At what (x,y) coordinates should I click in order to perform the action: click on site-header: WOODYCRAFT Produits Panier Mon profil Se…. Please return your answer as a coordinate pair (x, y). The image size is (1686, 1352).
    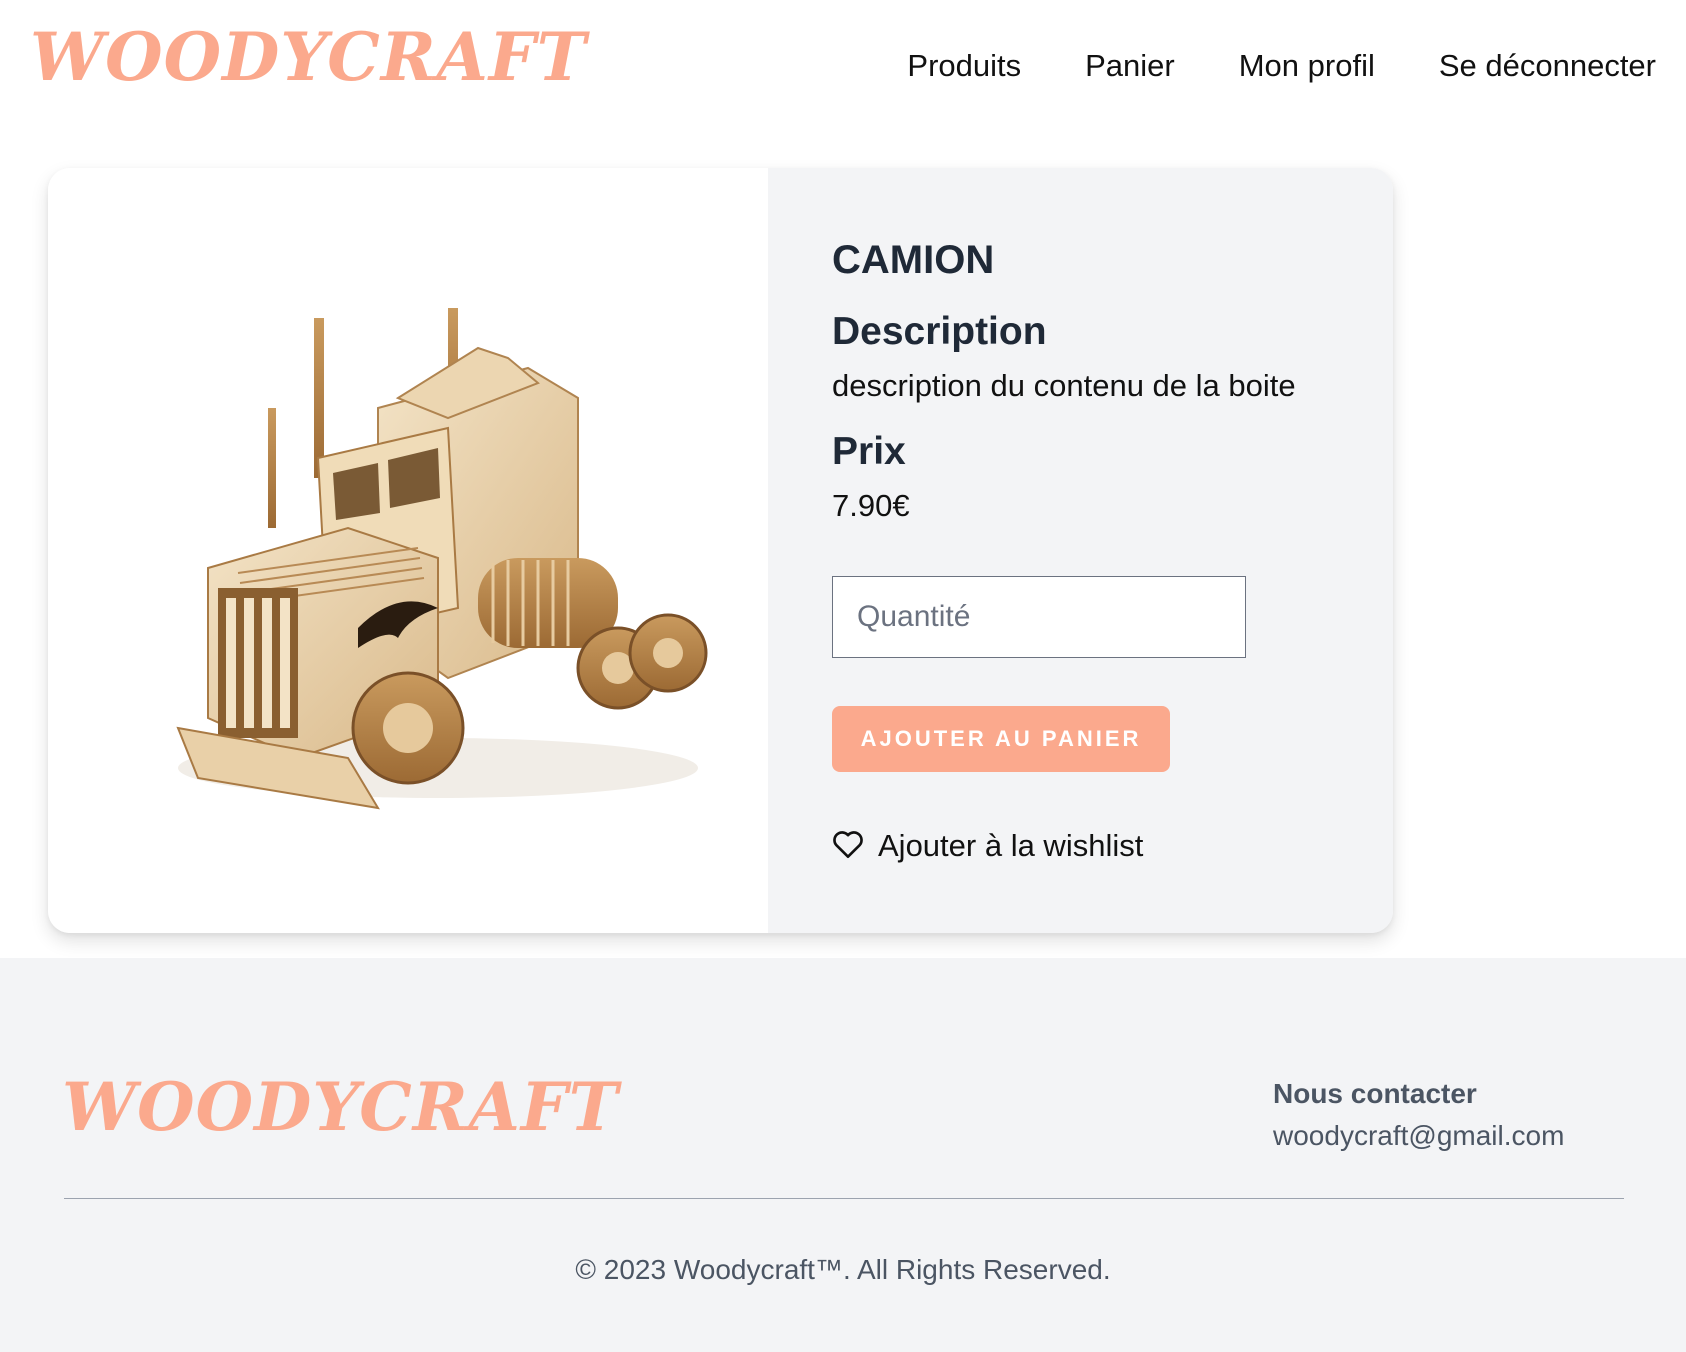
    Looking at the image, I should click on (843, 70).